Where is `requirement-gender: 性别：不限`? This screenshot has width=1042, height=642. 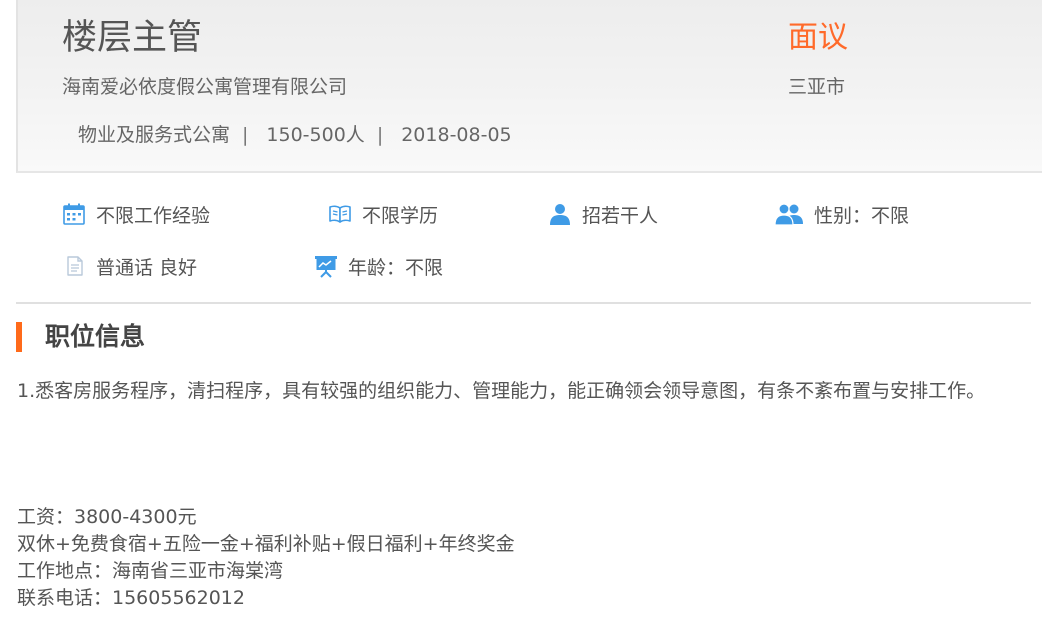 requirement-gender: 性别：不限 is located at coordinates (841, 214).